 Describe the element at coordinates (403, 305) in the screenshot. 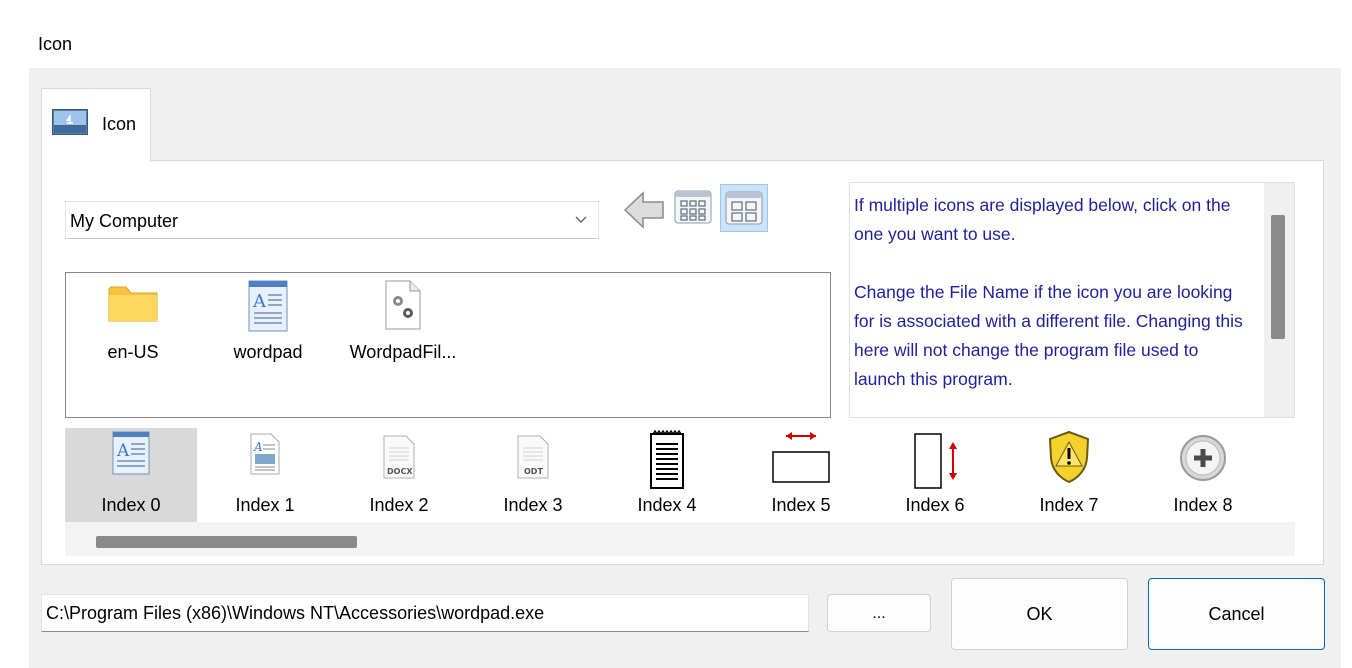

I see `settings-file-icon` at that location.